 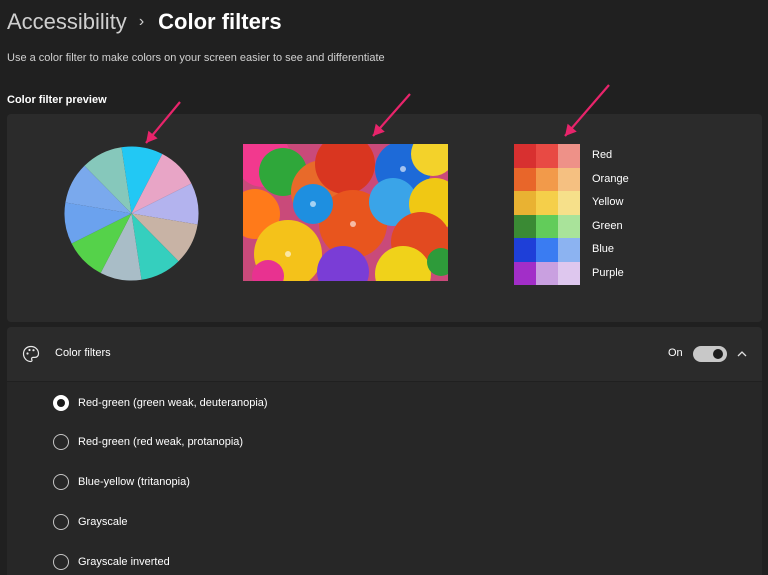 What do you see at coordinates (83, 353) in the screenshot?
I see `color-filters-title: Color filters` at bounding box center [83, 353].